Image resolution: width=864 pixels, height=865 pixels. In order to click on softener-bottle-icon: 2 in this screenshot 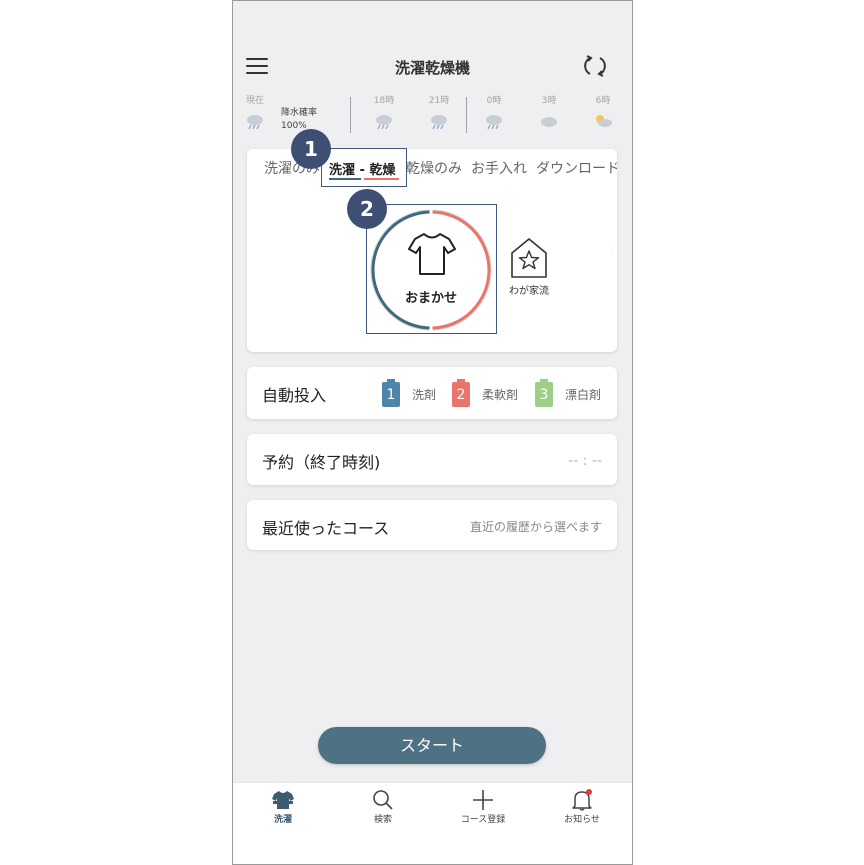, I will do `click(461, 393)`.